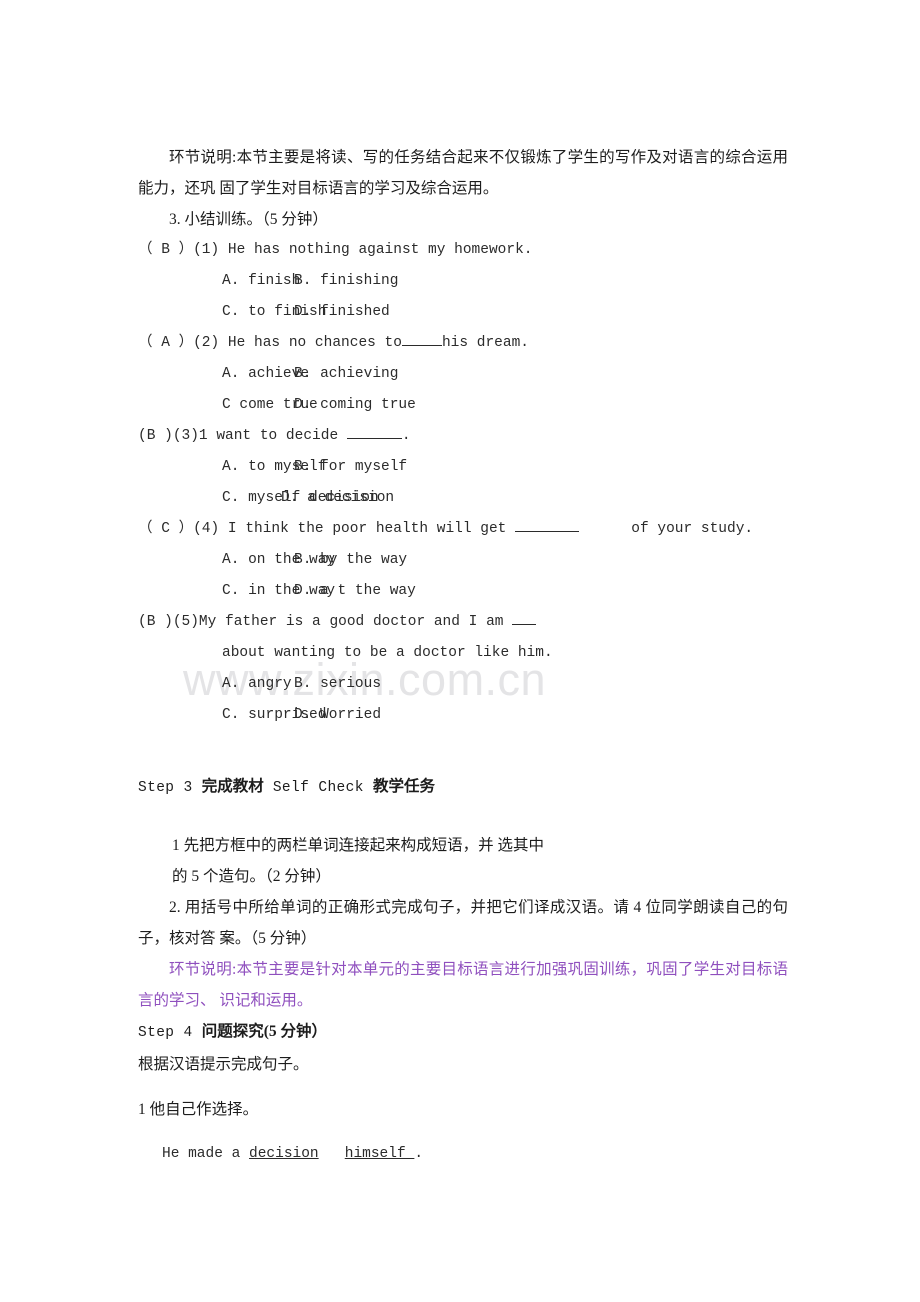  Describe the element at coordinates (223, 374) in the screenshot. I see `mcq-2-option-a: A. achieve` at that location.